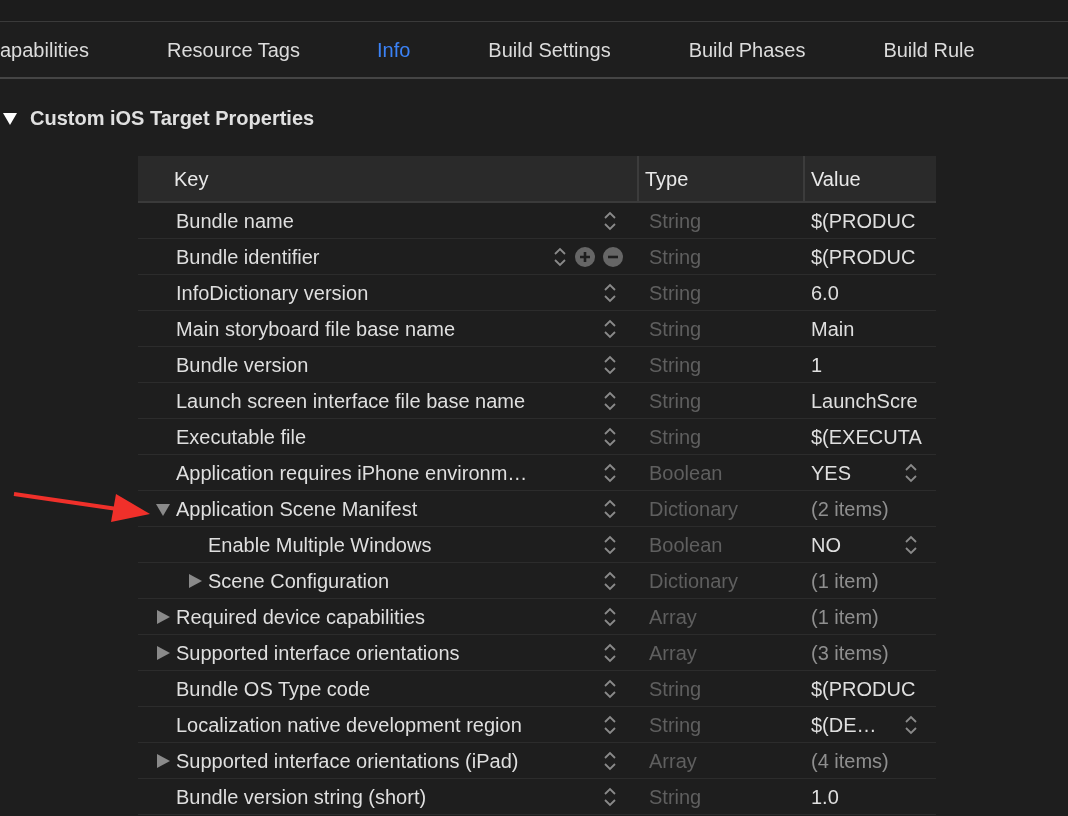 The width and height of the screenshot is (1068, 816). Describe the element at coordinates (537, 689) in the screenshot. I see `table-row: Bundle OS Type code String $(PRODUC` at that location.